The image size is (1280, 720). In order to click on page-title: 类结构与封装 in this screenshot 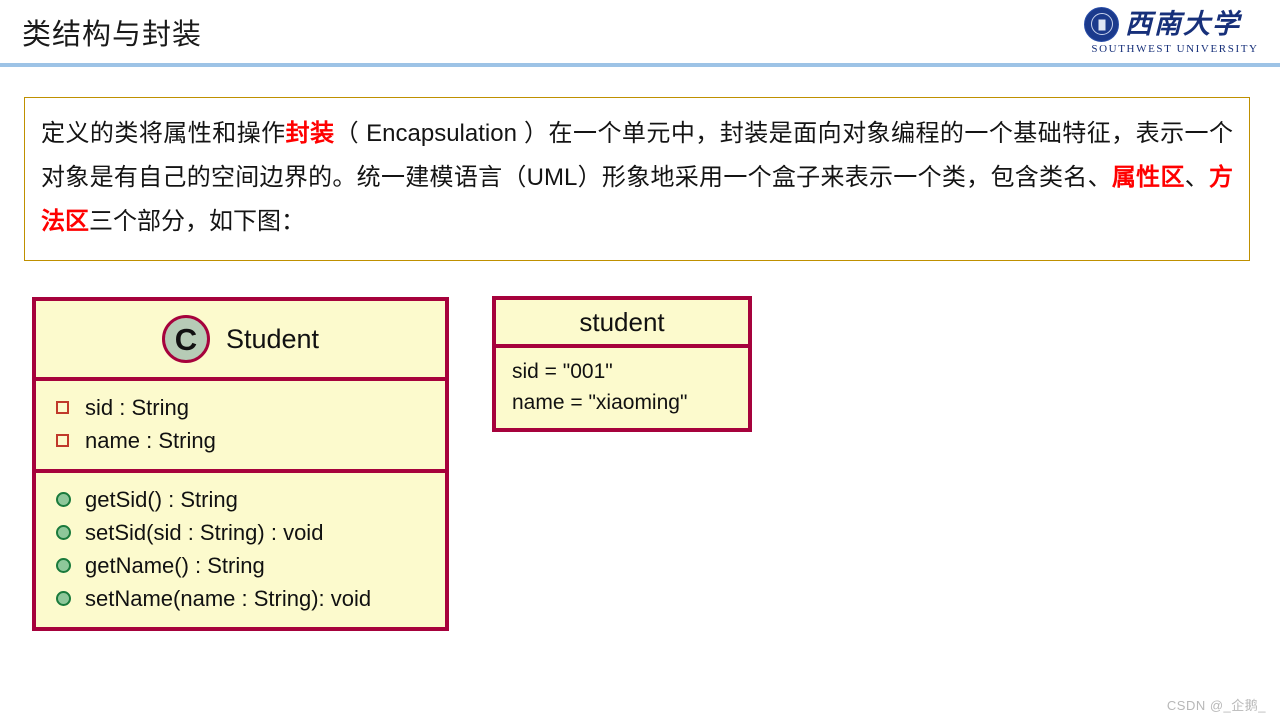, I will do `click(112, 35)`.